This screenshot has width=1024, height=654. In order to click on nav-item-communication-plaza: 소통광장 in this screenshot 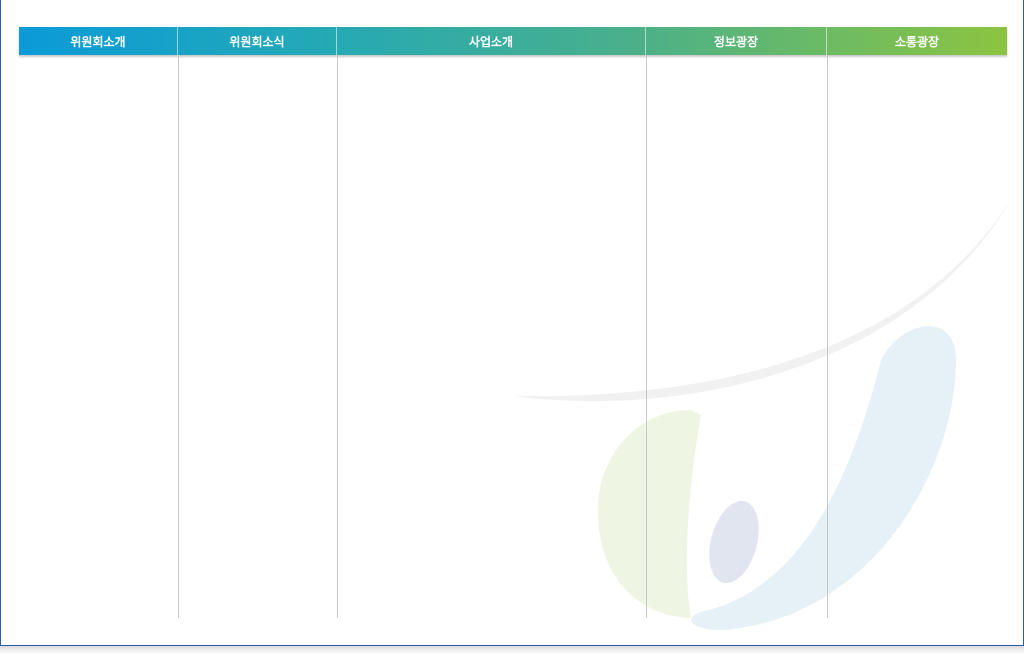, I will do `click(917, 41)`.